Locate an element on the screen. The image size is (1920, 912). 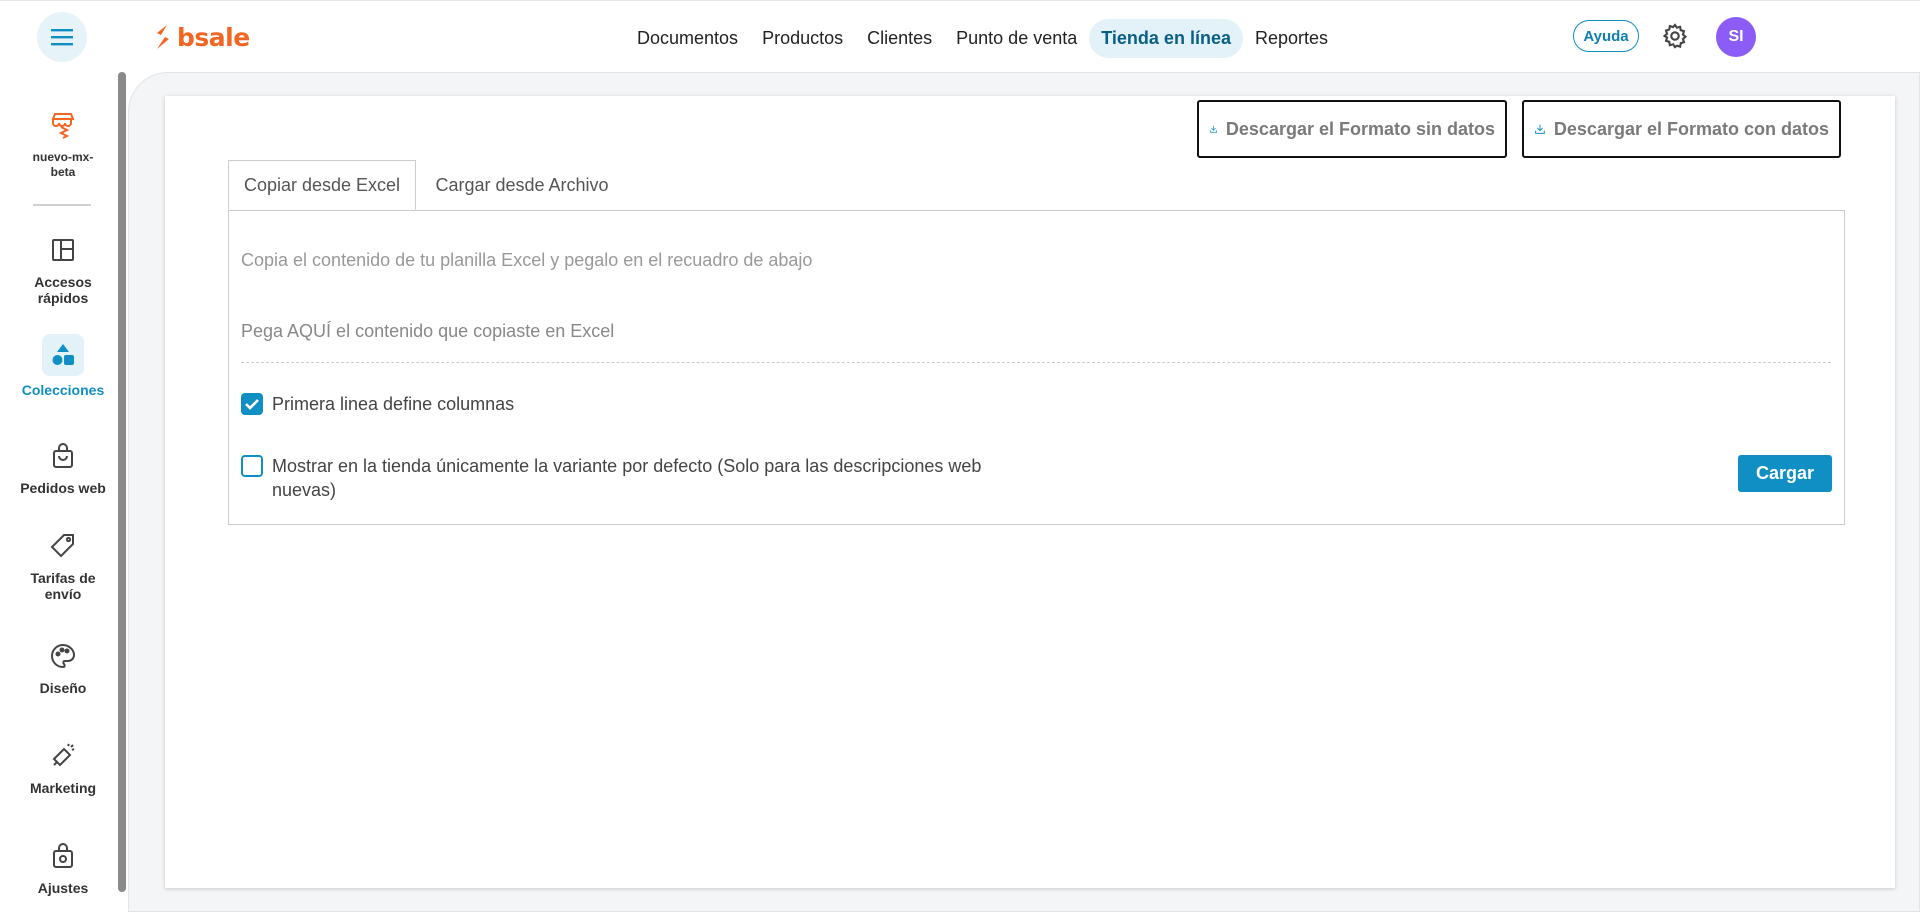
sidebar-item-diseno: Diseño is located at coordinates (63, 667).